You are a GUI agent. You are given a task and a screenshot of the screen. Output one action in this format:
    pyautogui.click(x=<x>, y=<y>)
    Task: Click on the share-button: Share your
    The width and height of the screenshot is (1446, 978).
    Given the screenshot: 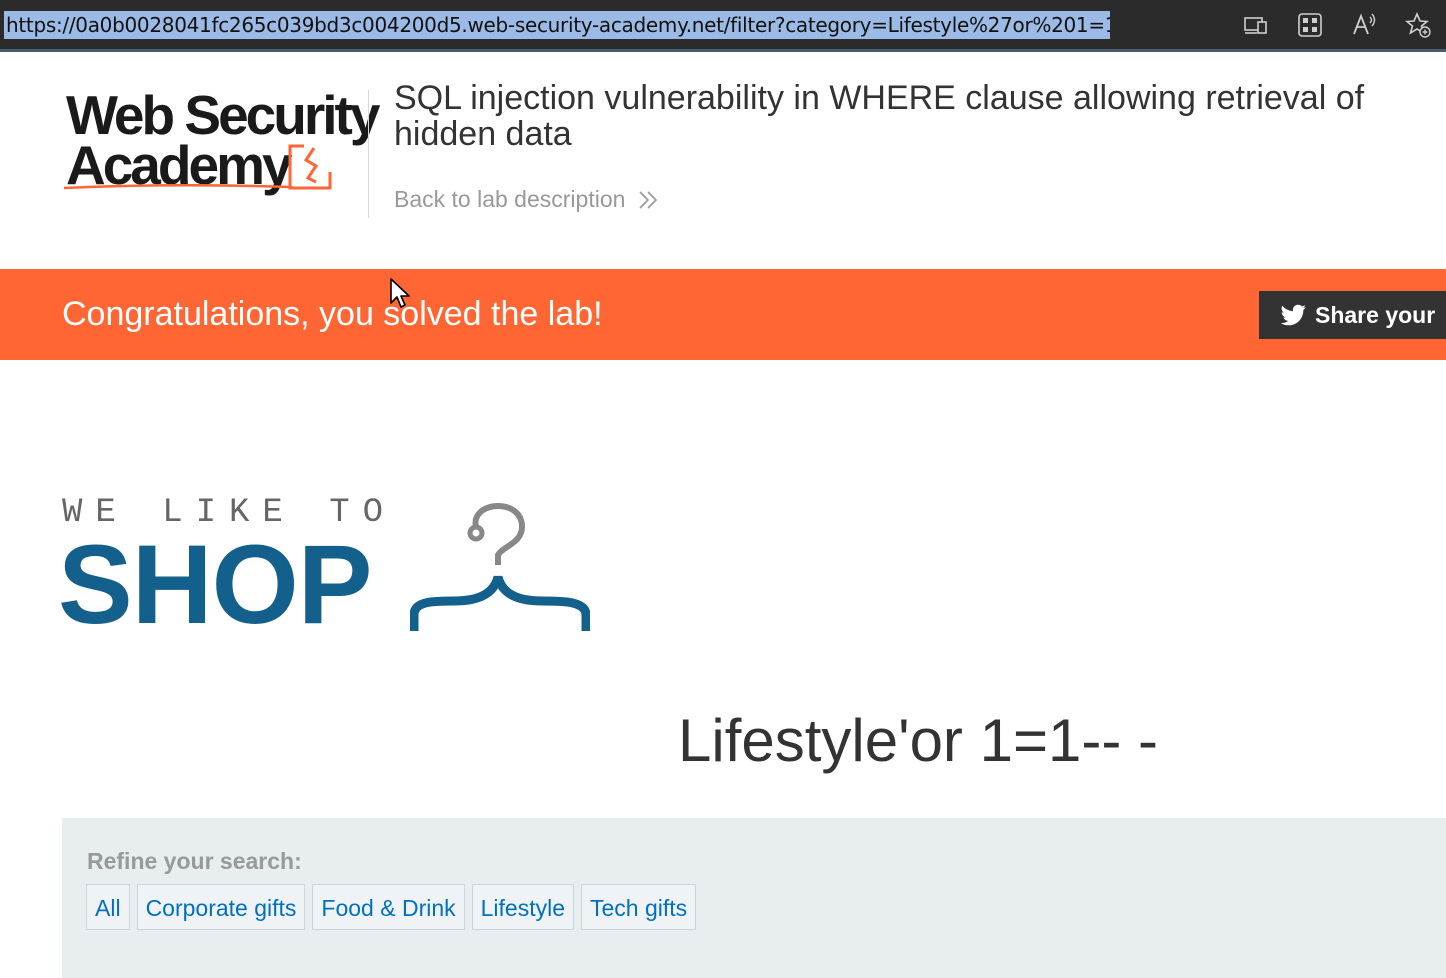 What is the action you would take?
    pyautogui.click(x=1352, y=315)
    